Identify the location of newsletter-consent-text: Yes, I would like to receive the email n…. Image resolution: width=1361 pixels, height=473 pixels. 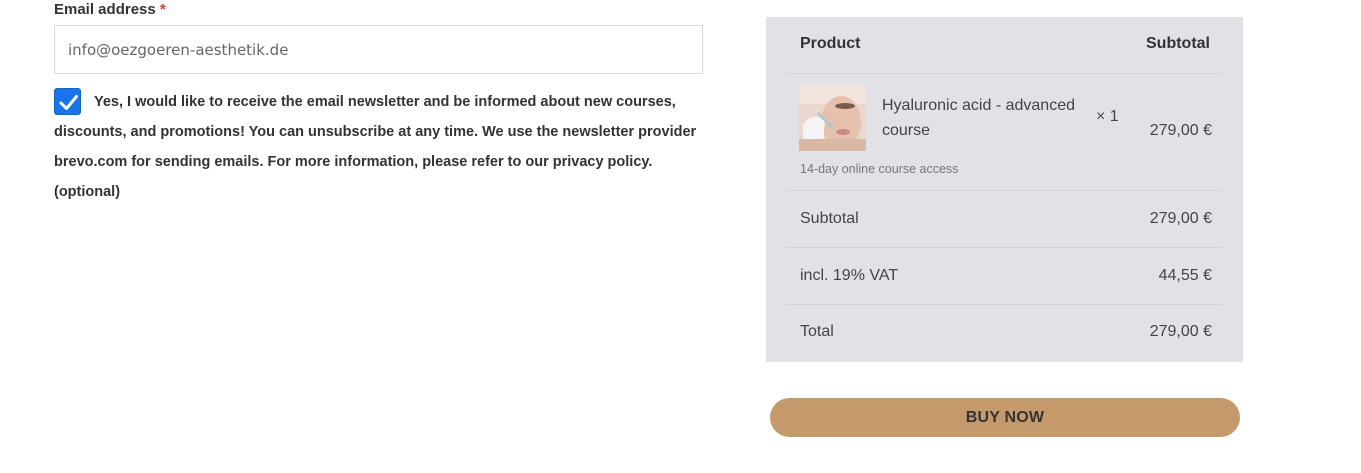
(375, 147).